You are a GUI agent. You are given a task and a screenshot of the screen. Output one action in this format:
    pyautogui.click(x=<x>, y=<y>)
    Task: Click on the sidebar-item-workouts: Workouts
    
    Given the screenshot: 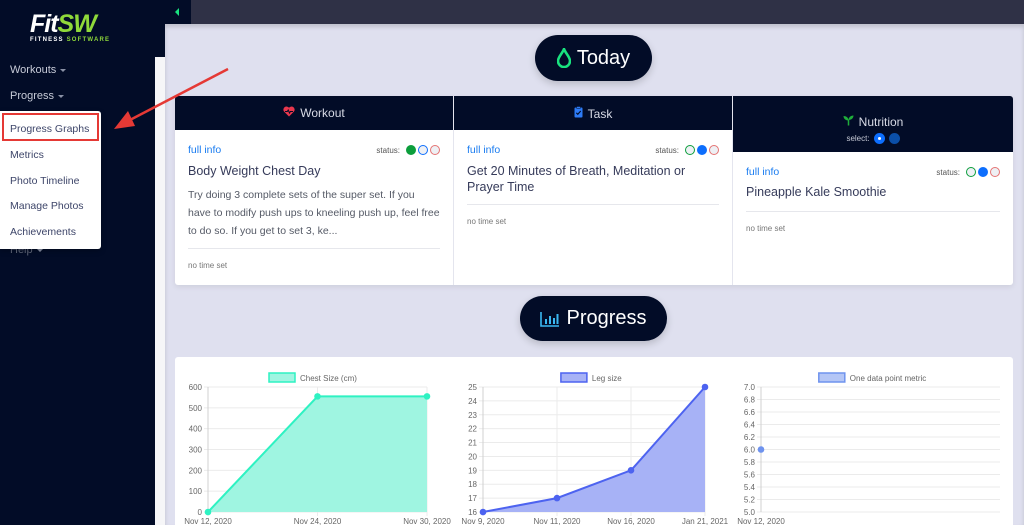 What is the action you would take?
    pyautogui.click(x=38, y=70)
    